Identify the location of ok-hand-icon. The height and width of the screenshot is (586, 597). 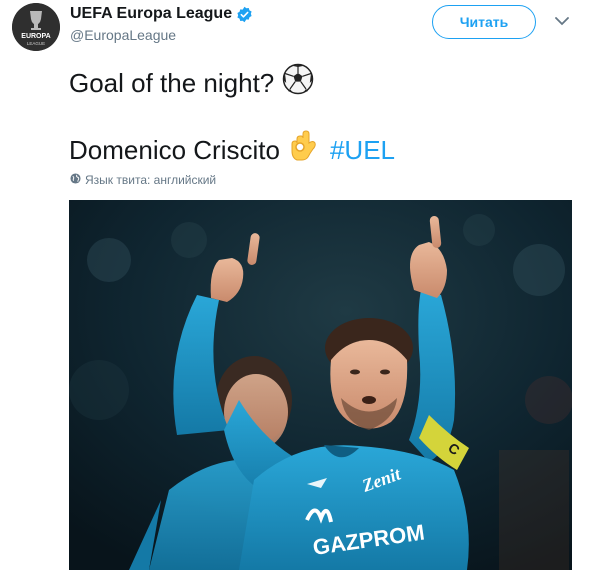
(303, 149).